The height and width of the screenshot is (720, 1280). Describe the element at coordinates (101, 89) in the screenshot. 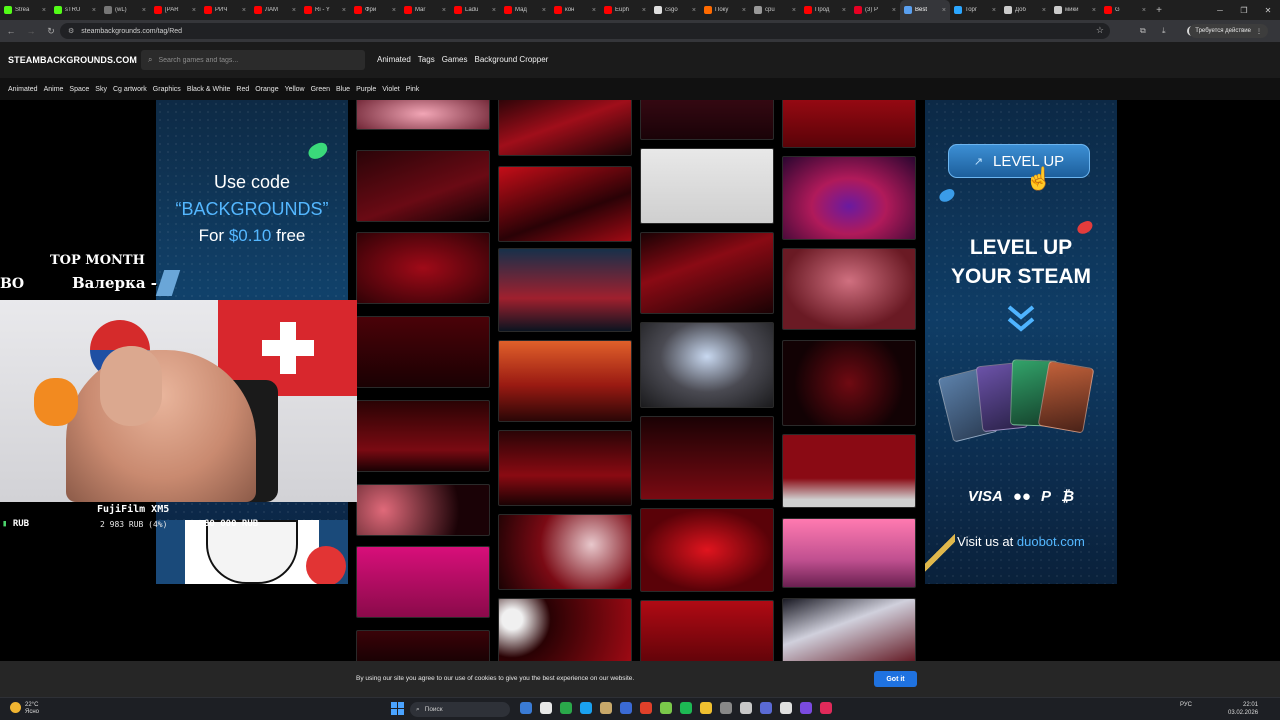

I see `tag-link: Sky` at that location.